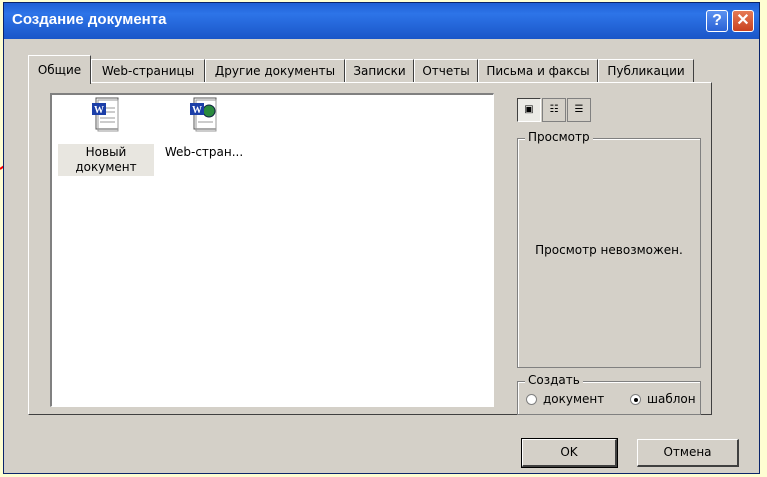 This screenshot has height=477, width=767. I want to click on details-icon: ☰, so click(579, 109).